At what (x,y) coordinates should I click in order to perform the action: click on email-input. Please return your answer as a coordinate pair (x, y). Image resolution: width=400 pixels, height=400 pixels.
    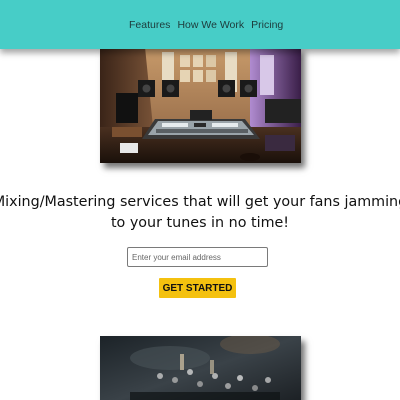
    Looking at the image, I should click on (197, 257).